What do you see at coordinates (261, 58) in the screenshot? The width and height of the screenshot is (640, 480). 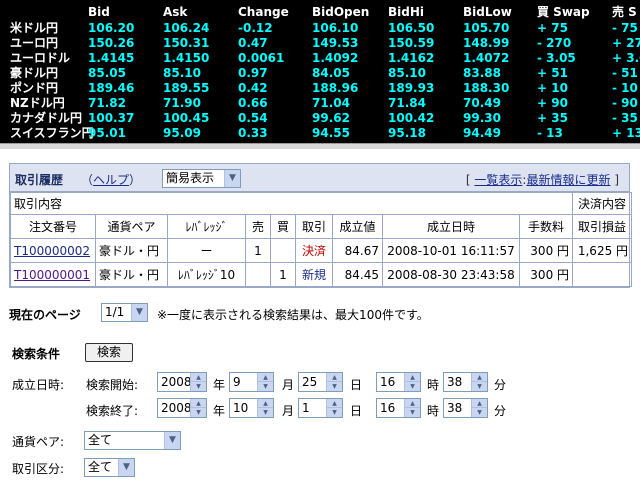 I see `ticker-value: 0.0061` at bounding box center [261, 58].